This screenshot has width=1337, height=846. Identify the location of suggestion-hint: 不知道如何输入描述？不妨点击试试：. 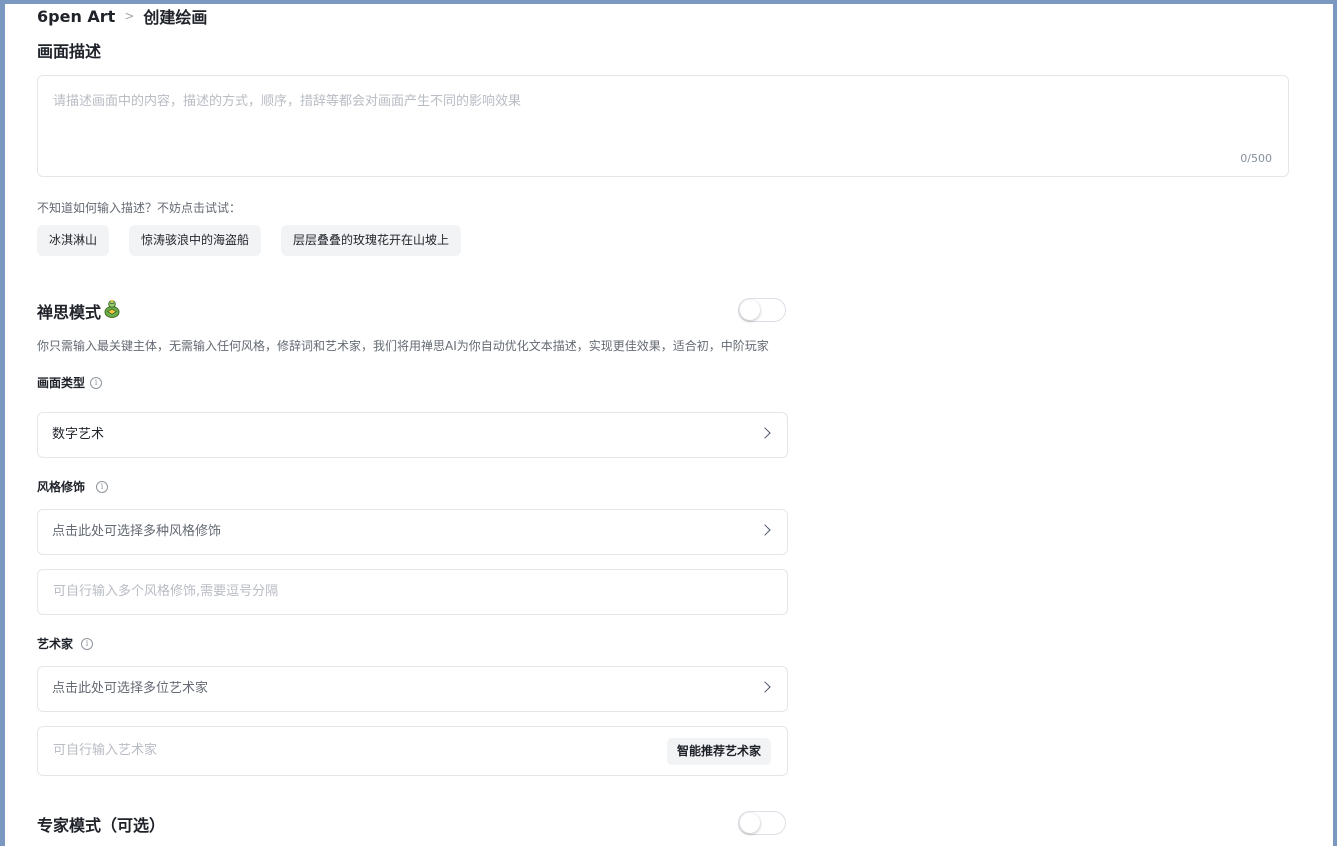
(139, 208).